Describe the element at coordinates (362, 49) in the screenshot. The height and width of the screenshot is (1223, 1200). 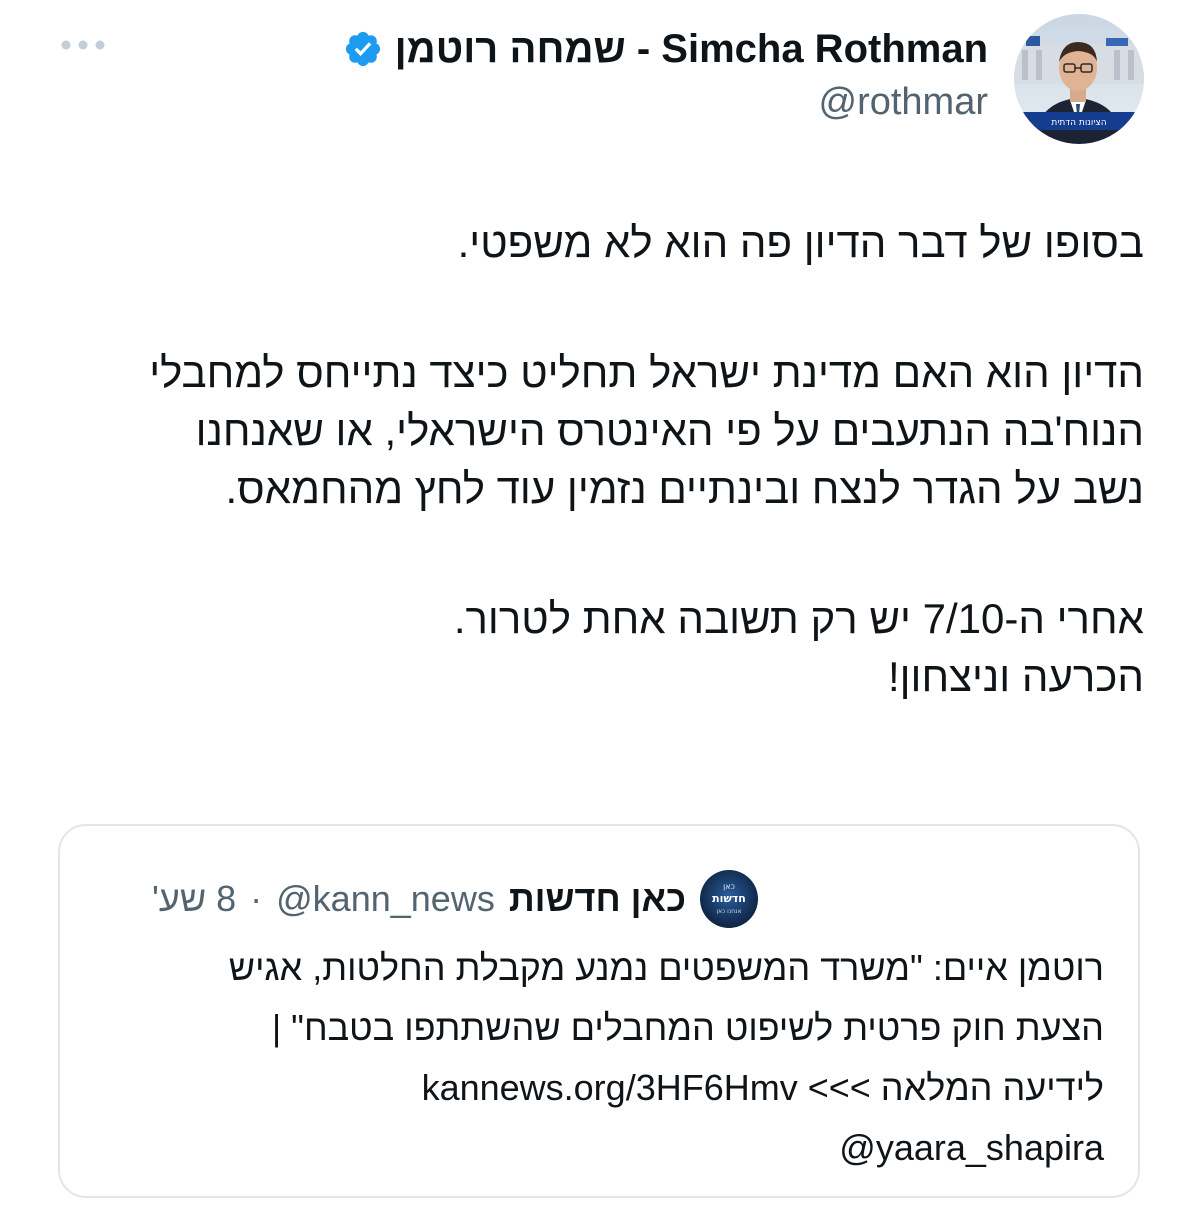
I see `verified-badge-icon` at that location.